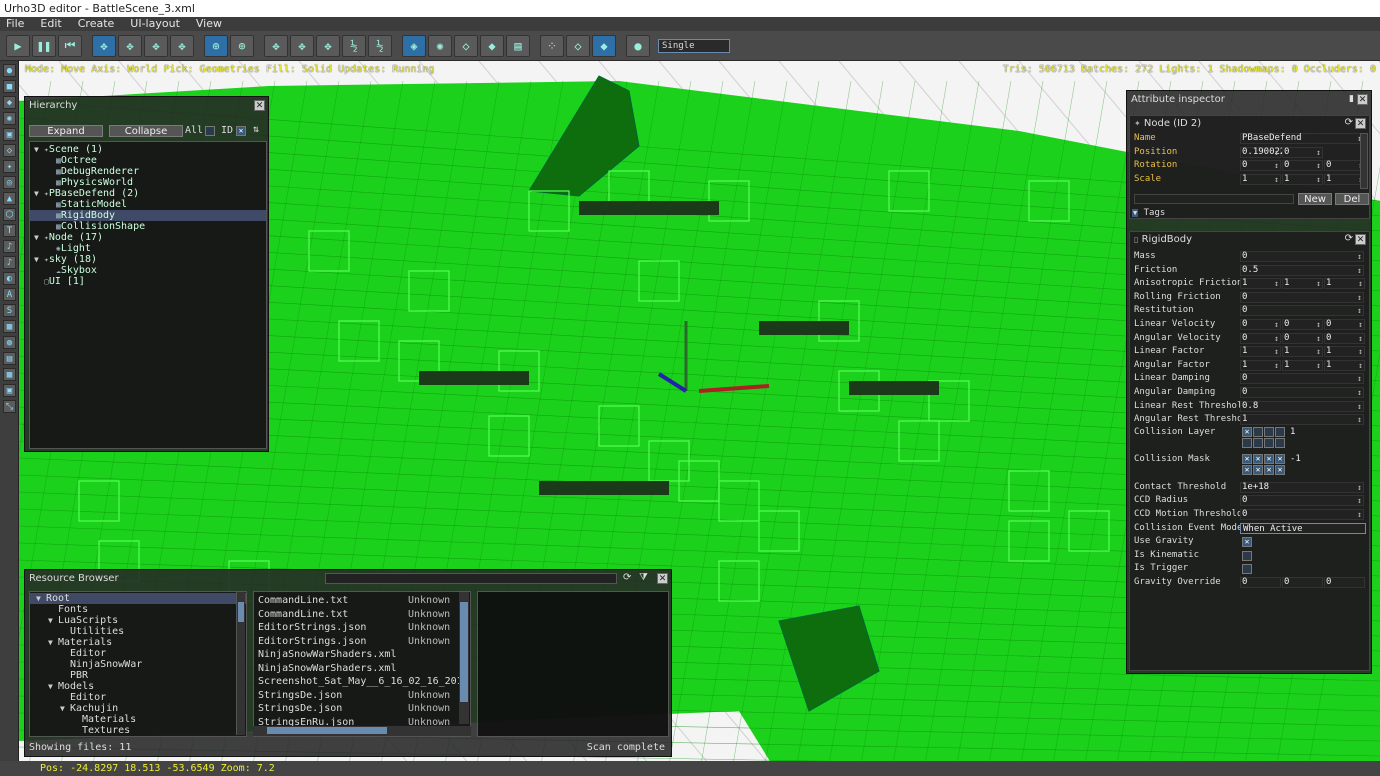 The height and width of the screenshot is (776, 1380). What do you see at coordinates (9, 214) in the screenshot?
I see `nav-icon: ⬡` at bounding box center [9, 214].